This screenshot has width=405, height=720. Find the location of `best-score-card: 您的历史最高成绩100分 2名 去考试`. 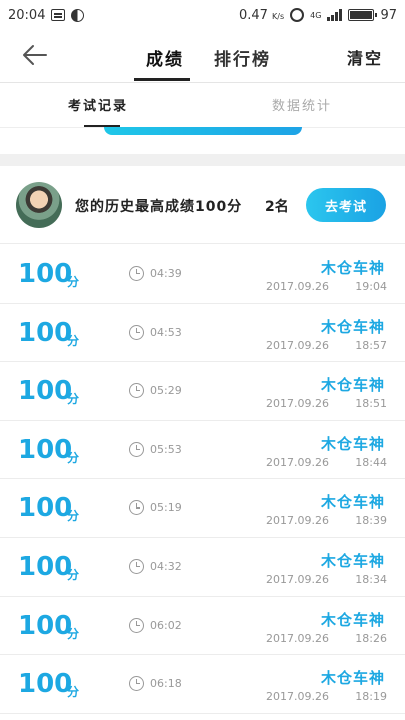

best-score-card: 您的历史最高成绩100分 2名 去考试 is located at coordinates (202, 205).